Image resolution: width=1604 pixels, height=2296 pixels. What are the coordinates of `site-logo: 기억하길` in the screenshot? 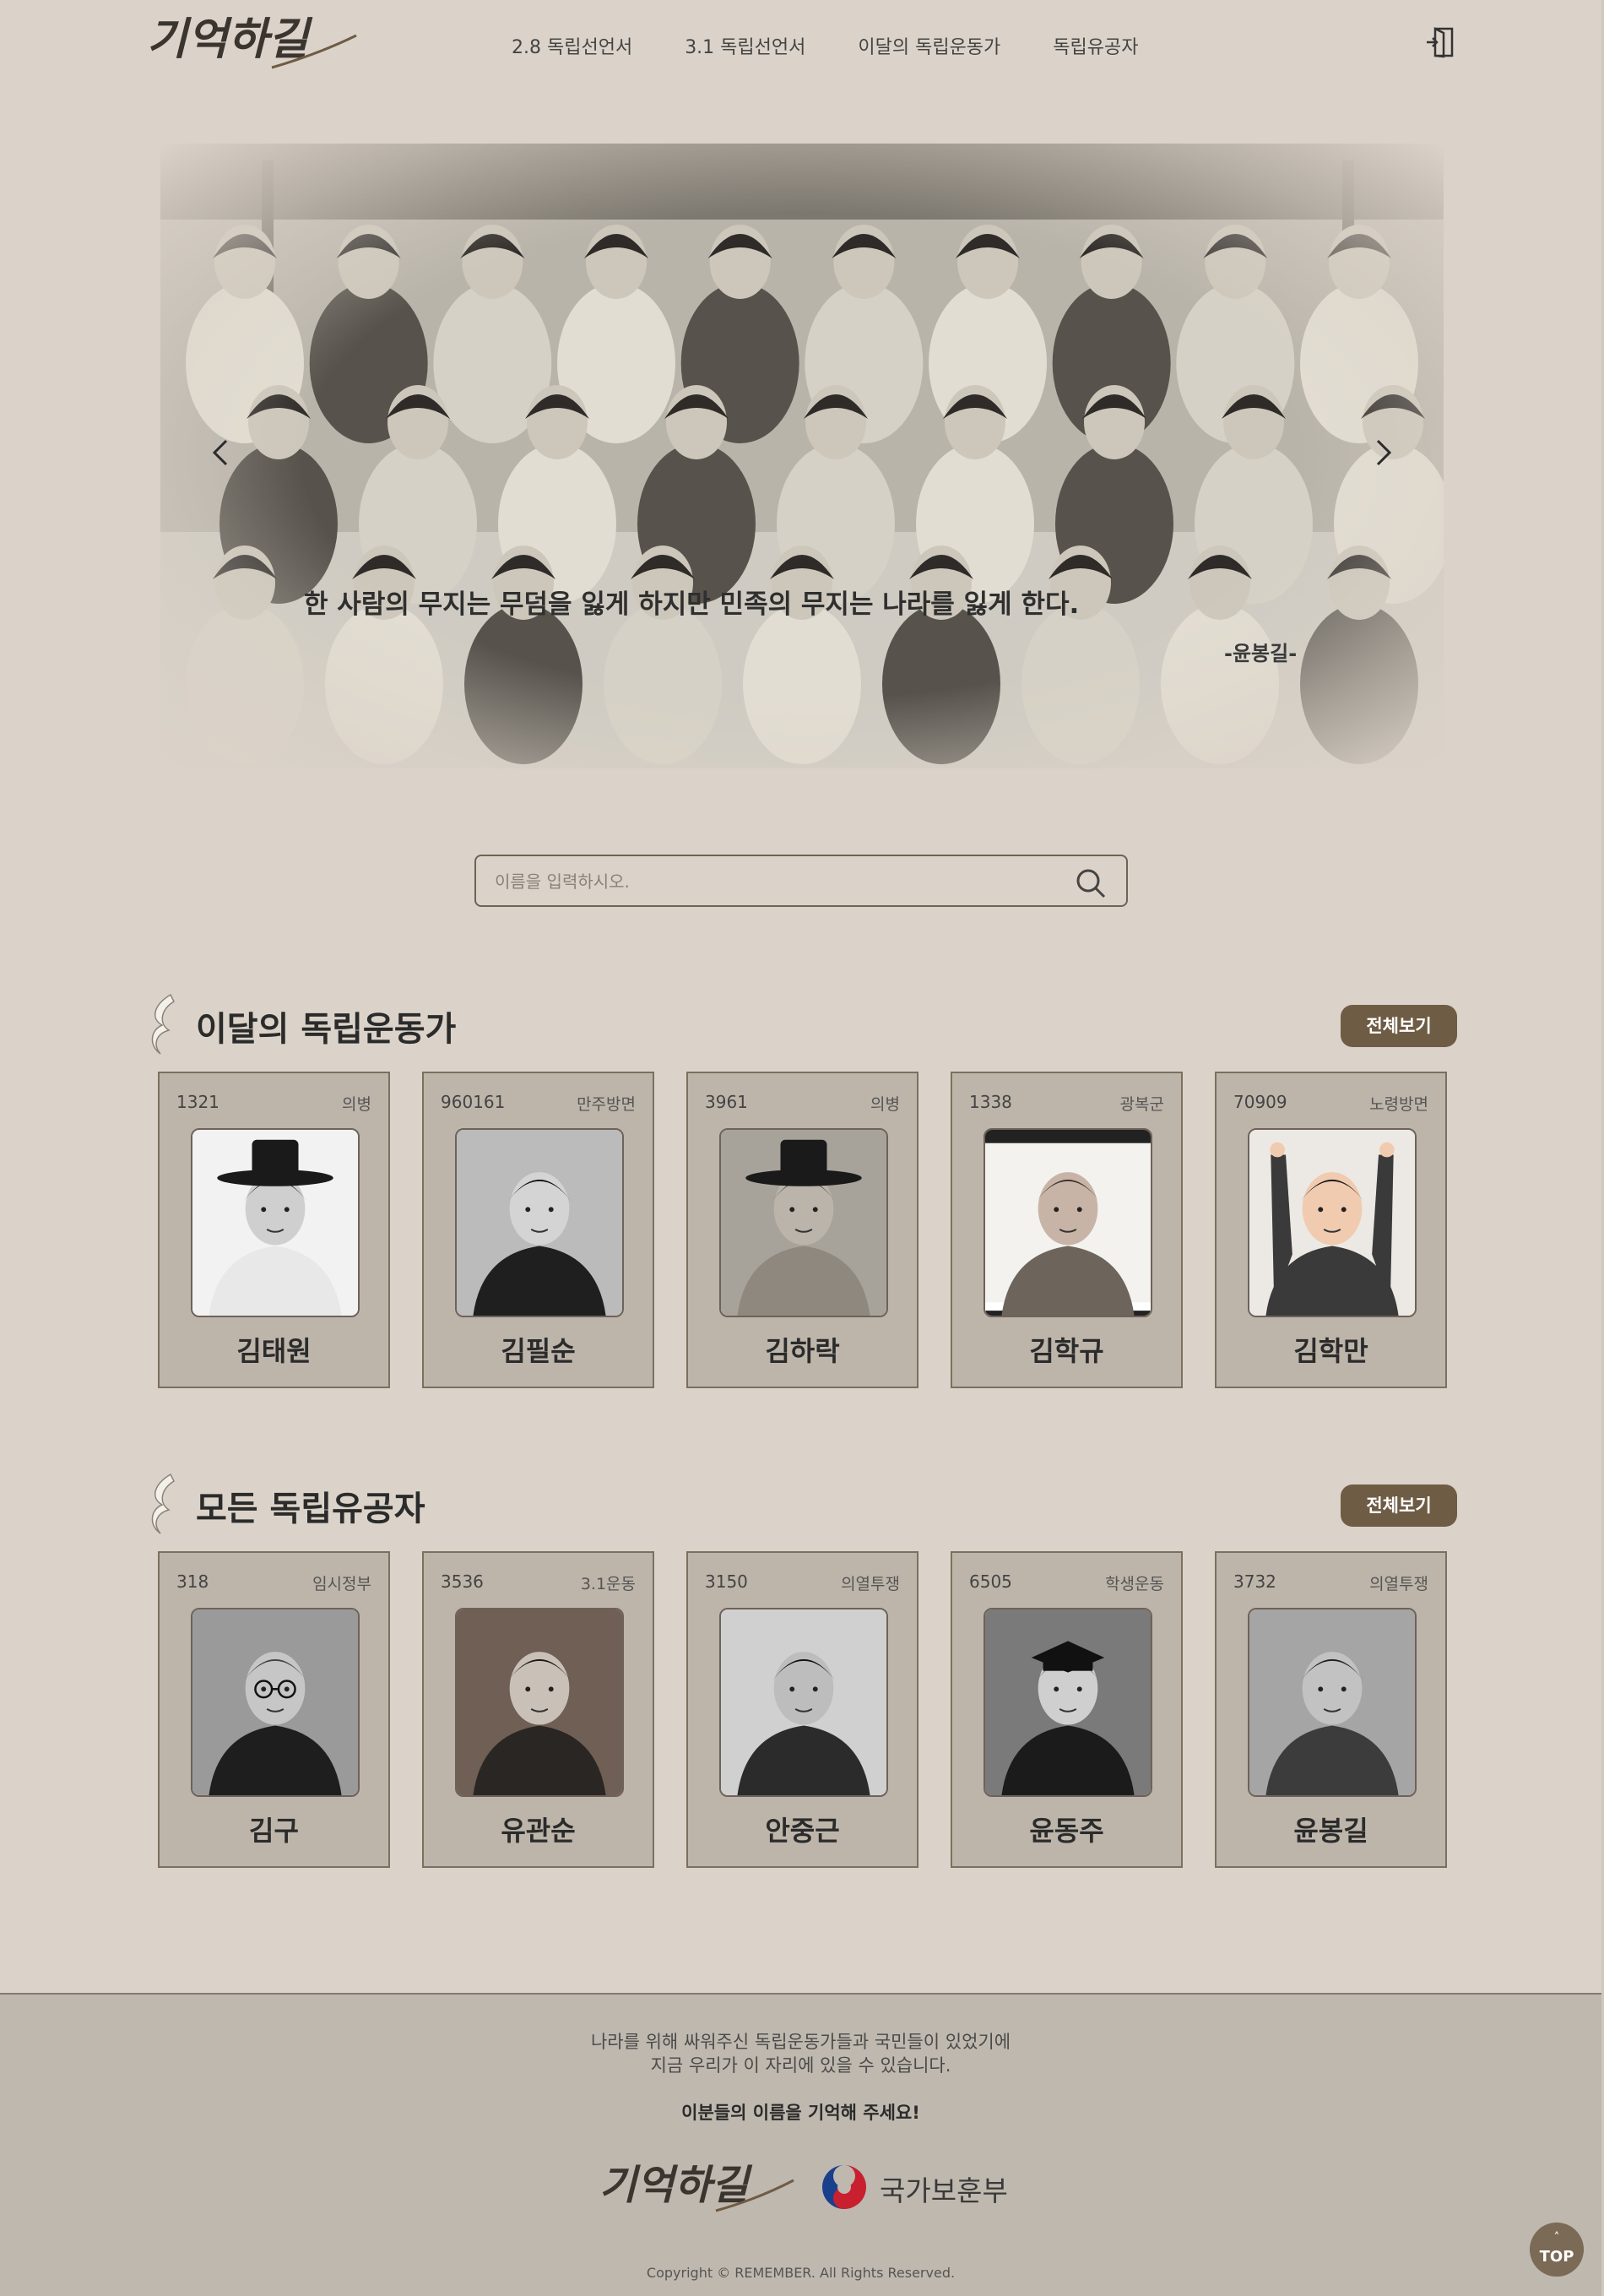 It's located at (255, 41).